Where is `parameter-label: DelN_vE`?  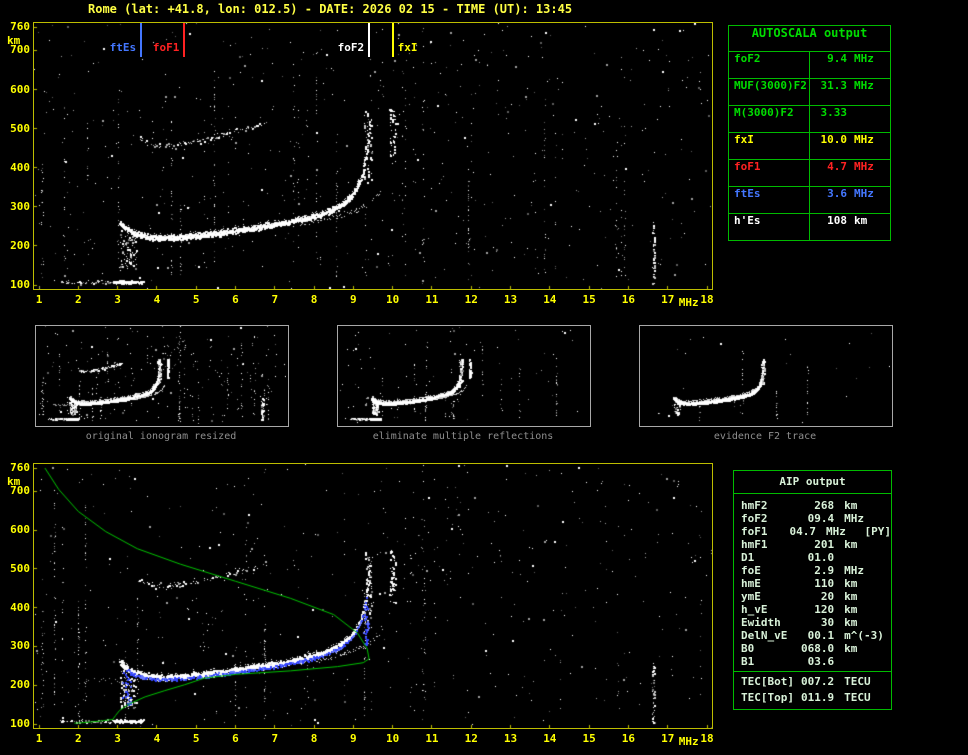
parameter-label: DelN_vE is located at coordinates (764, 635).